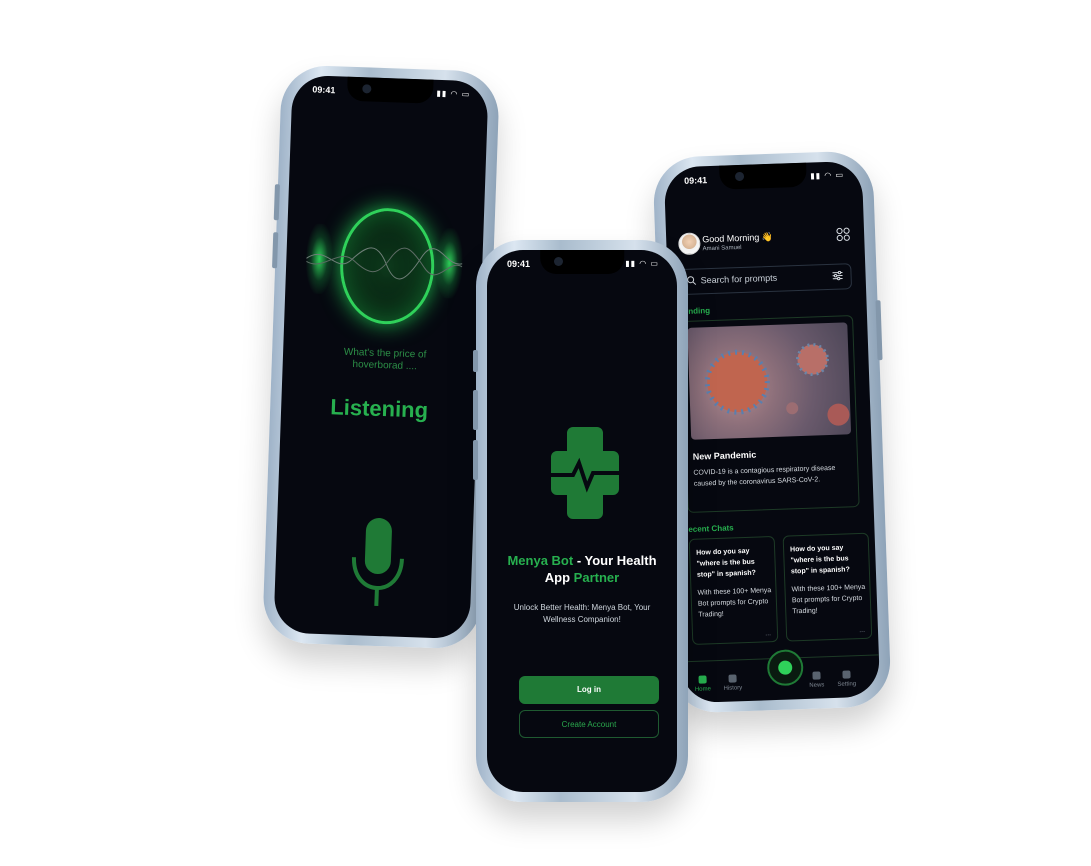  Describe the element at coordinates (384, 263) in the screenshot. I see `sound-wave-icon` at that location.